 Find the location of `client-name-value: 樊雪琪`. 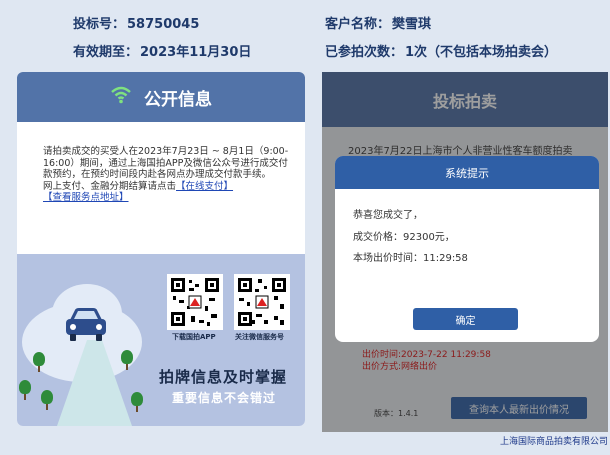

client-name-value: 樊雪琪 is located at coordinates (412, 24).